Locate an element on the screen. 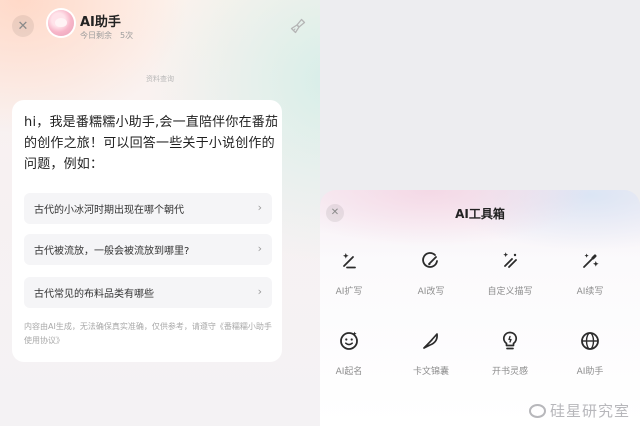 This screenshot has height=426, width=640. writer-block-tips-icon is located at coordinates (430, 341).